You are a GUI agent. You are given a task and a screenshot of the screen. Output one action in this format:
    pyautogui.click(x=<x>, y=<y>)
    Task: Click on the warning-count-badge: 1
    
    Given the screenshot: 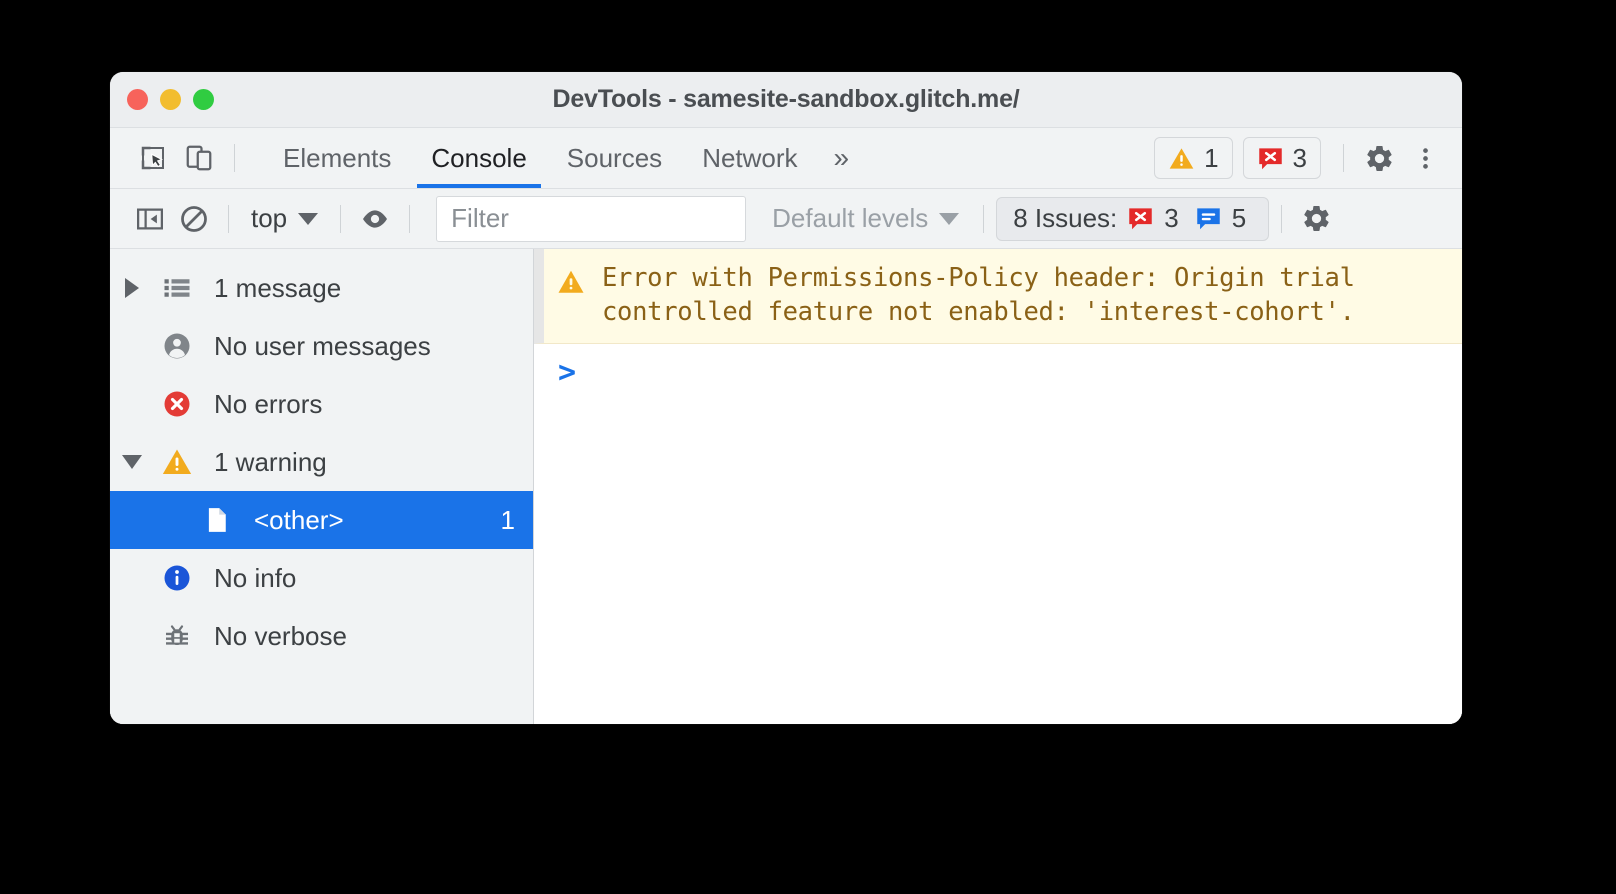 What is the action you would take?
    pyautogui.click(x=1193, y=158)
    